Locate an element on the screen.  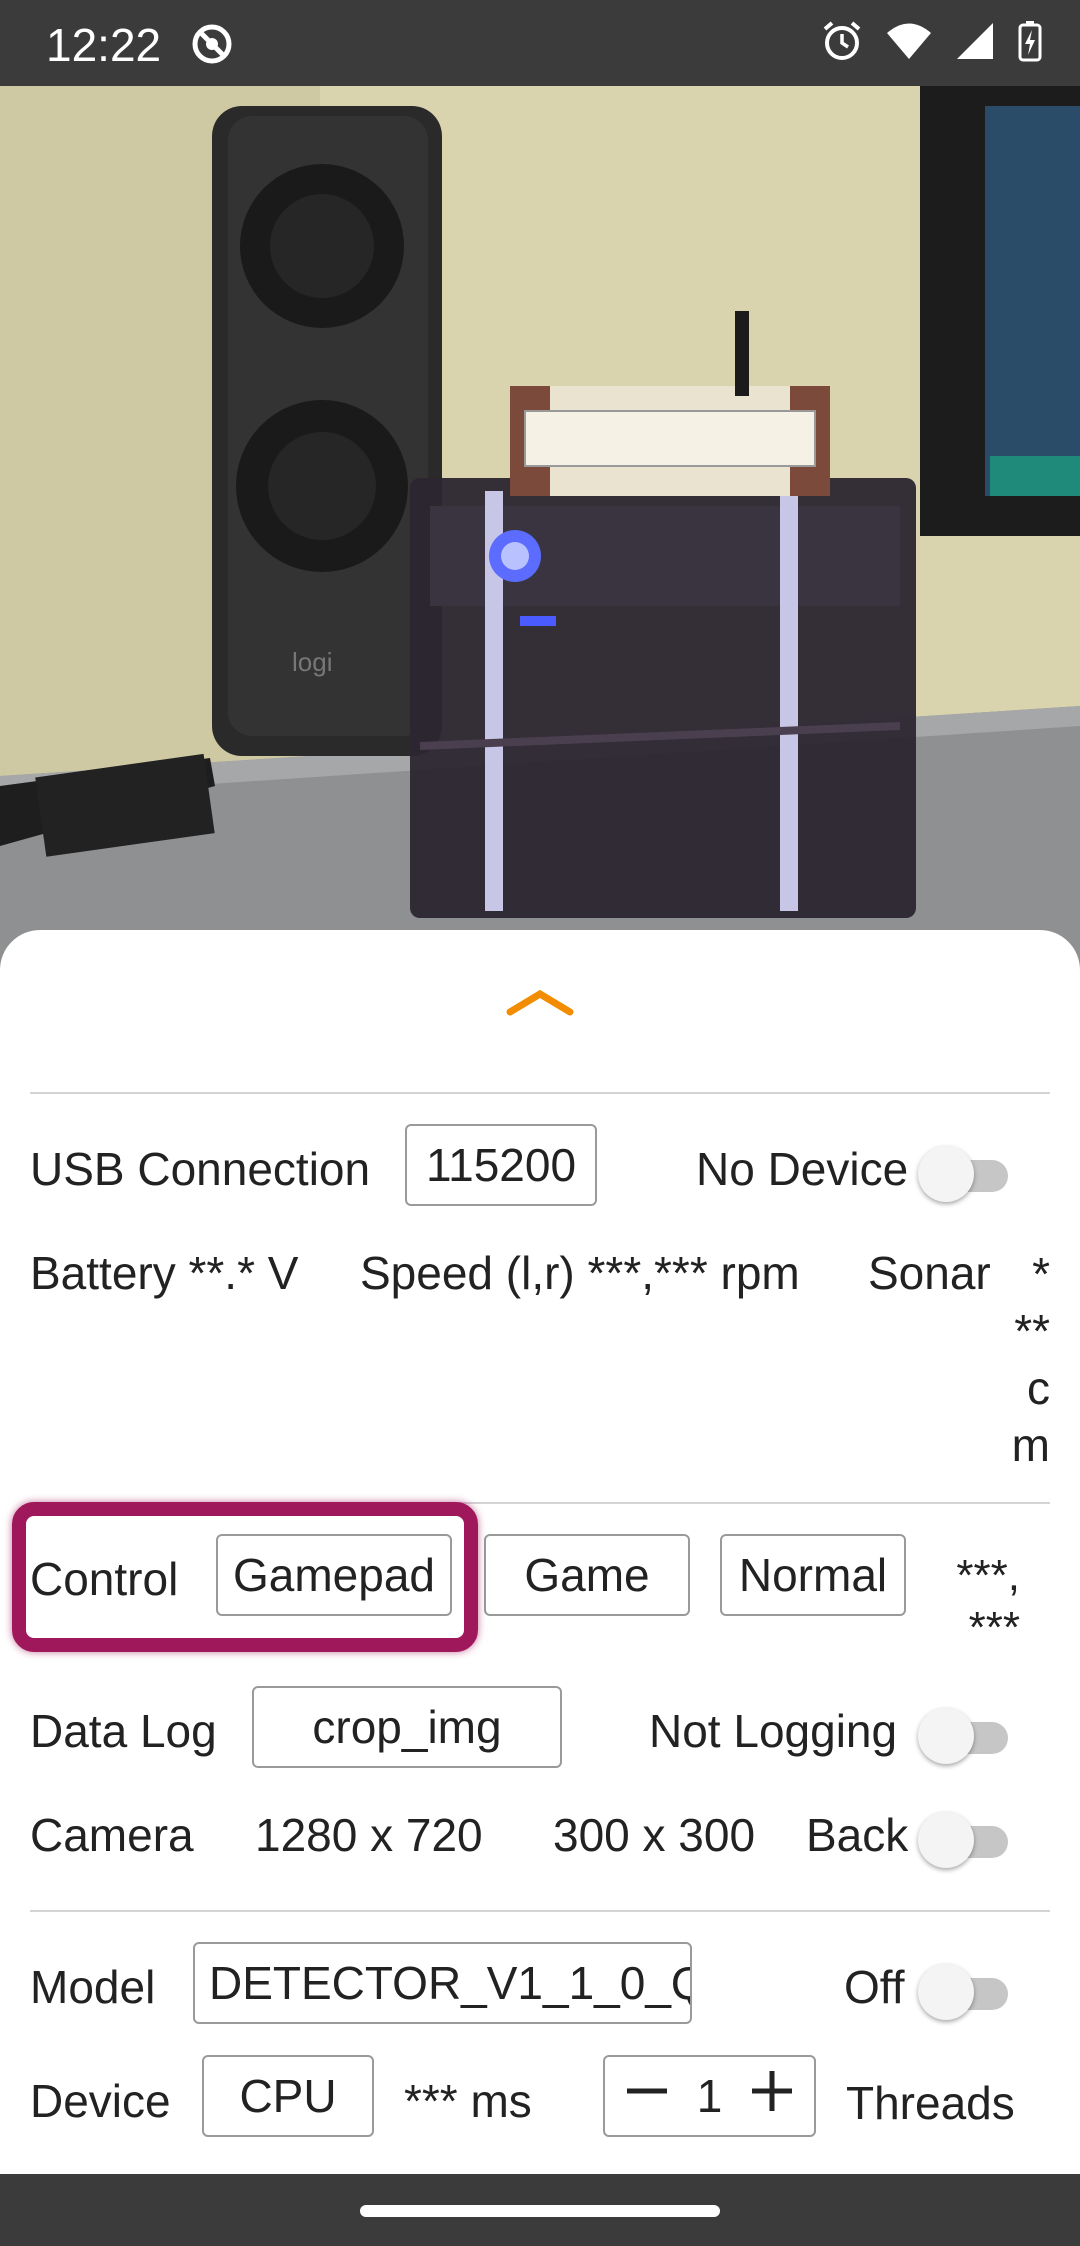
data-log-label: Data Log is located at coordinates (123, 1731).